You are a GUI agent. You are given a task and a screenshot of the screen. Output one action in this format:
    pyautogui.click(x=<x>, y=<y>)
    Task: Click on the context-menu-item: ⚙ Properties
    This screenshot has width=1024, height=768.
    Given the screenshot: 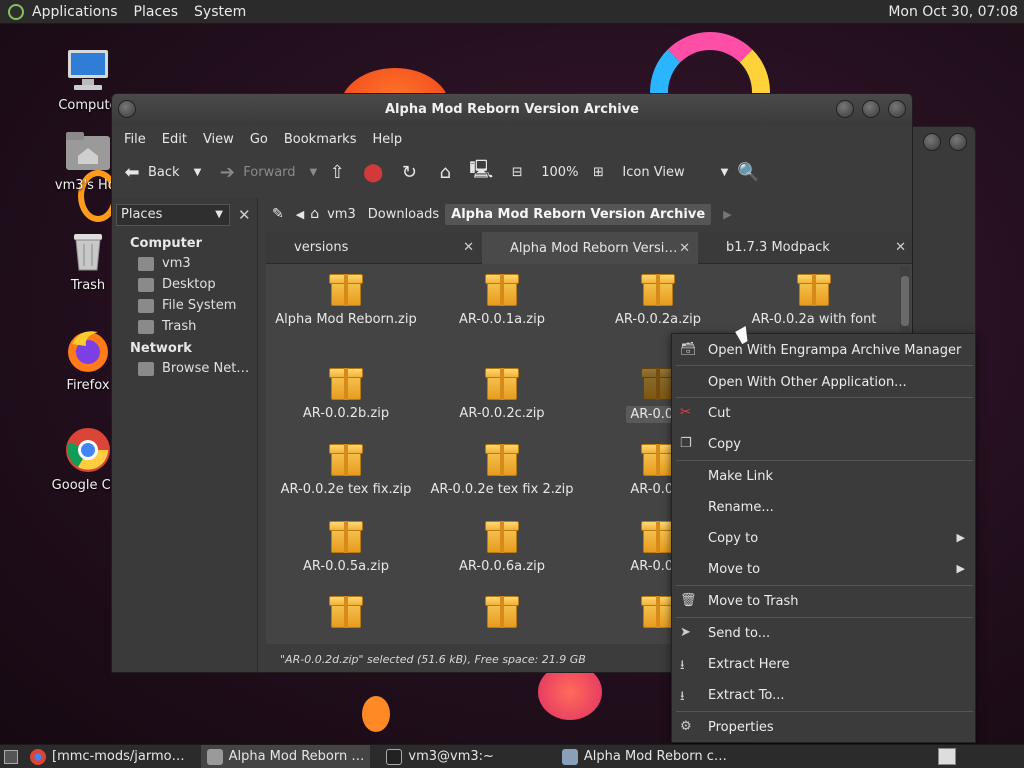 What is the action you would take?
    pyautogui.click(x=823, y=727)
    